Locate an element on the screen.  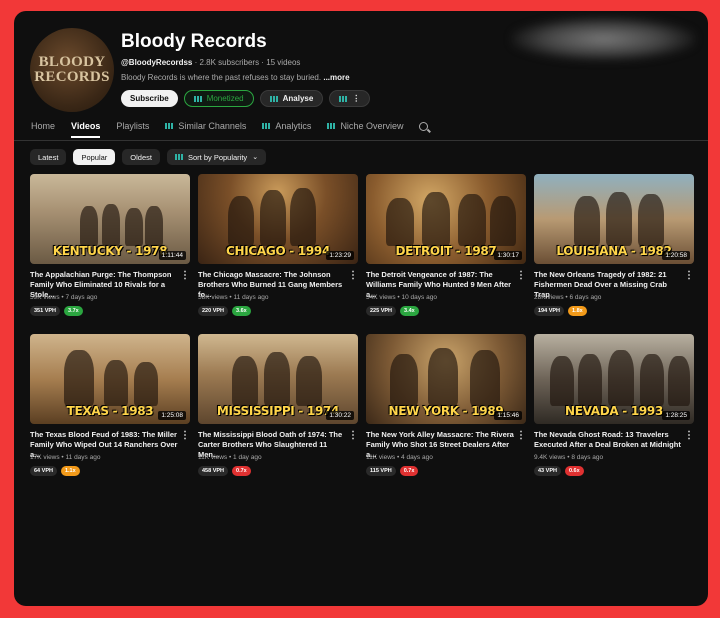
tabs-divider is located at coordinates (361, 140).